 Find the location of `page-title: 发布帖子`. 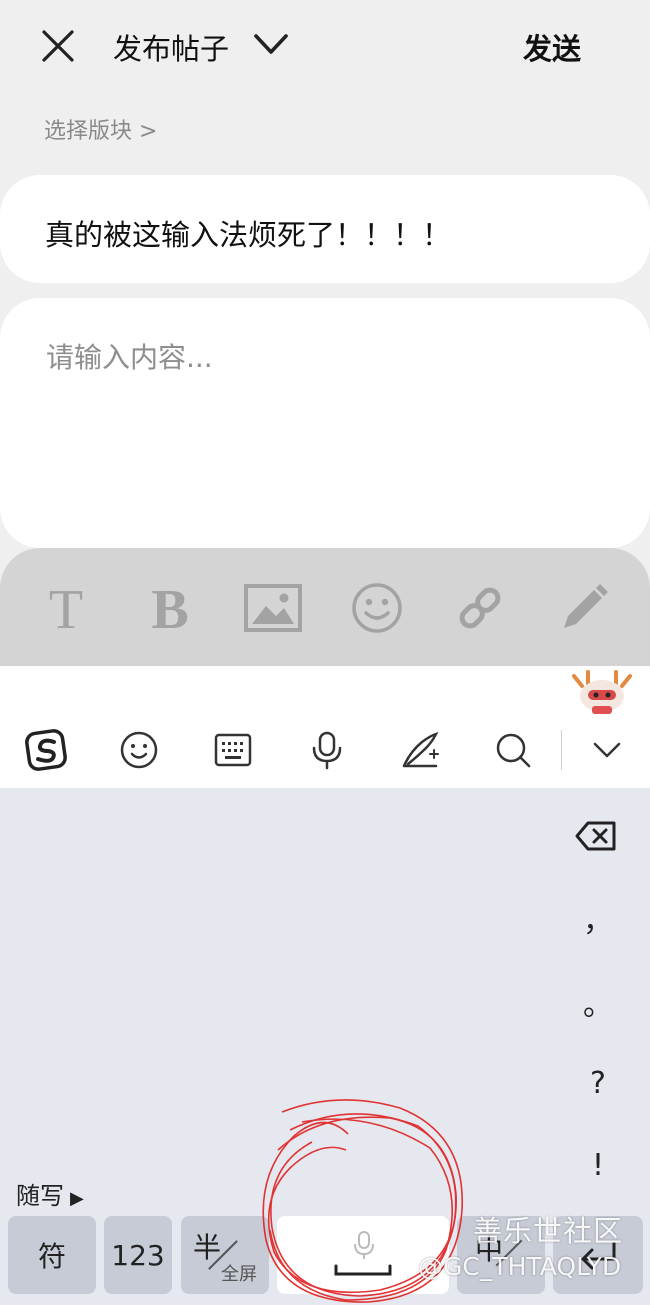

page-title: 发布帖子 is located at coordinates (171, 47).